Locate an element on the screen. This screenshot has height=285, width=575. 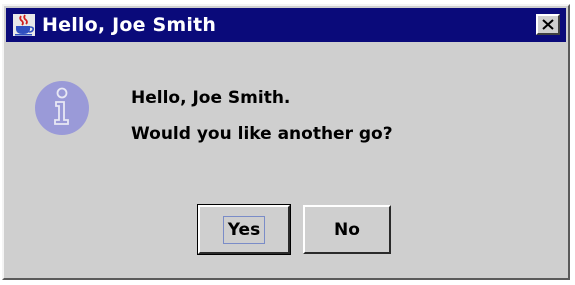
message-line-1: Hello, Joe Smith. is located at coordinates (211, 98).